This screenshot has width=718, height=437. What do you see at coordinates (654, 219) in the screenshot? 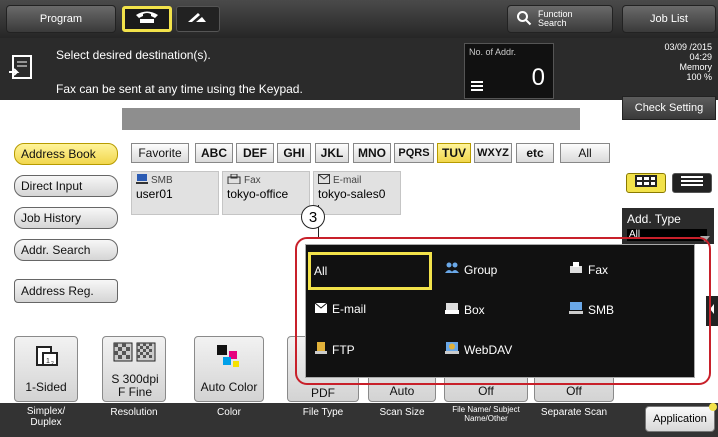
I see `add-type-label: Add. Type` at bounding box center [654, 219].